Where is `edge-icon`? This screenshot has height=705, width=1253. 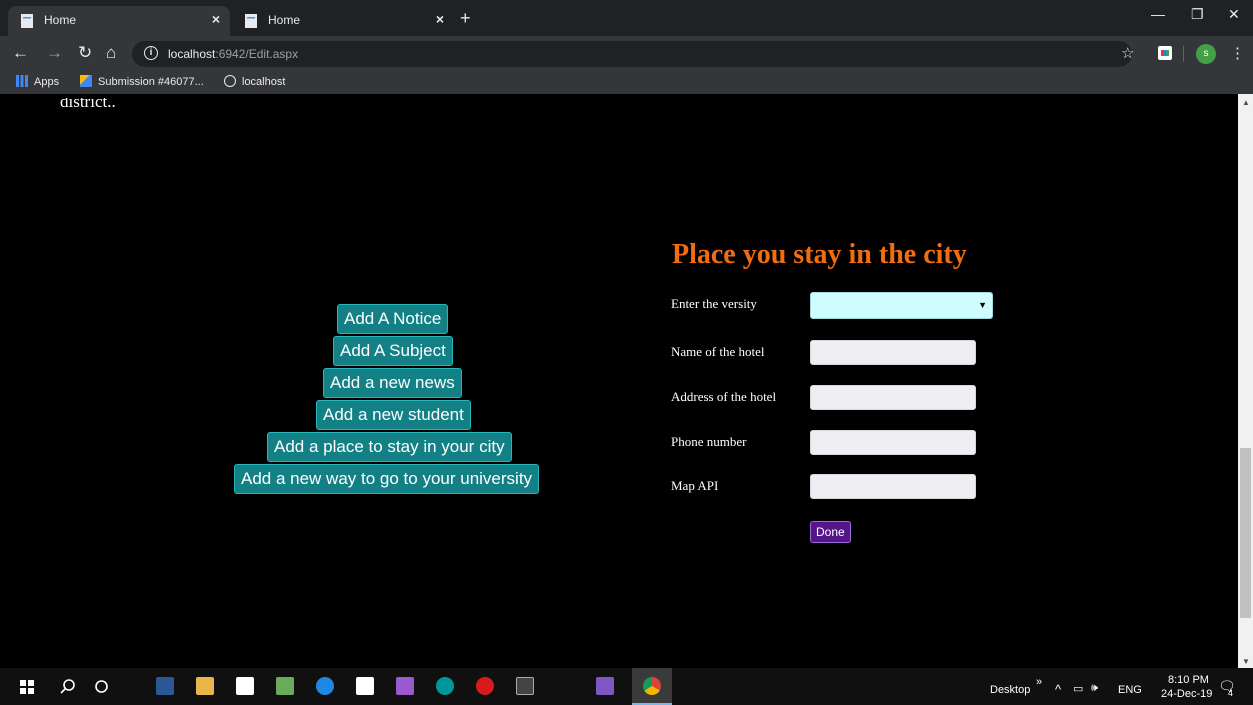 edge-icon is located at coordinates (325, 686).